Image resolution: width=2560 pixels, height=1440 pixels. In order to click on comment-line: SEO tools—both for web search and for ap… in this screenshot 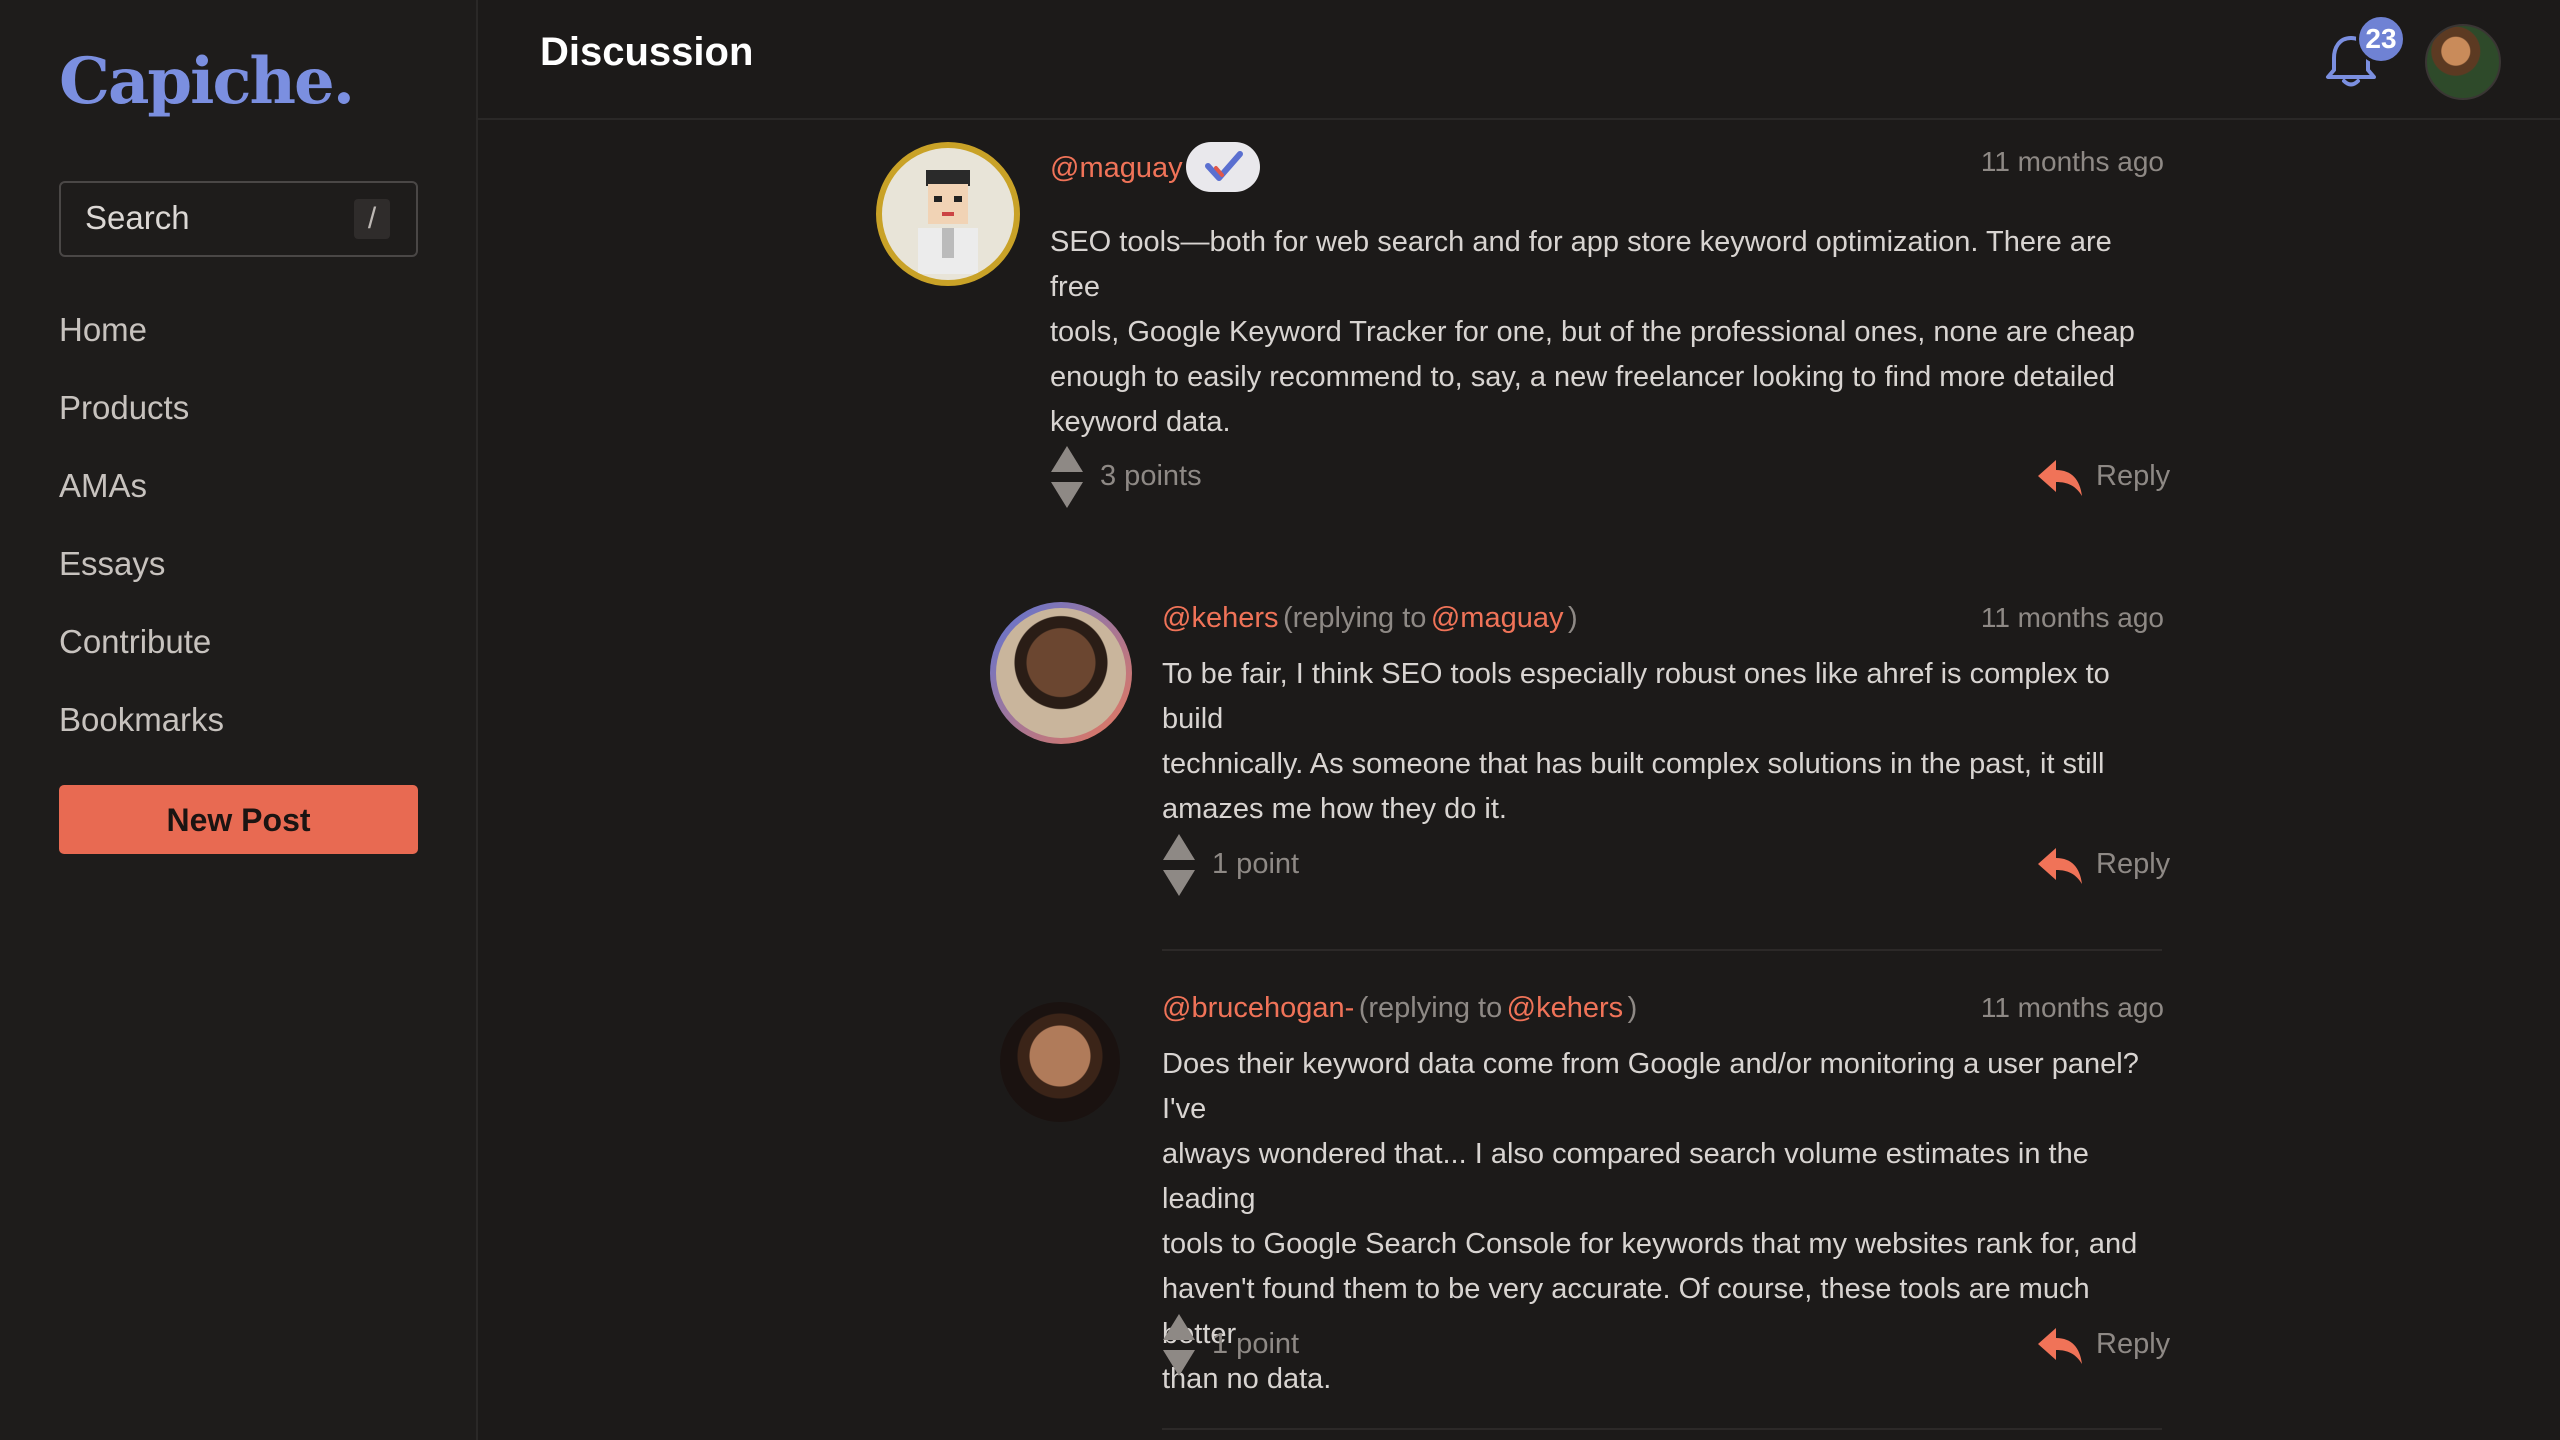, I will do `click(1581, 264)`.